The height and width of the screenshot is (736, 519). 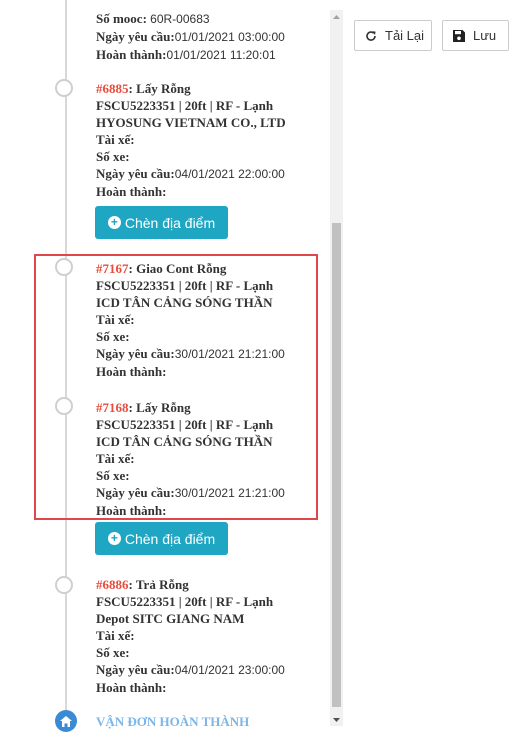 What do you see at coordinates (336, 465) in the screenshot?
I see `scrollbar-thumb` at bounding box center [336, 465].